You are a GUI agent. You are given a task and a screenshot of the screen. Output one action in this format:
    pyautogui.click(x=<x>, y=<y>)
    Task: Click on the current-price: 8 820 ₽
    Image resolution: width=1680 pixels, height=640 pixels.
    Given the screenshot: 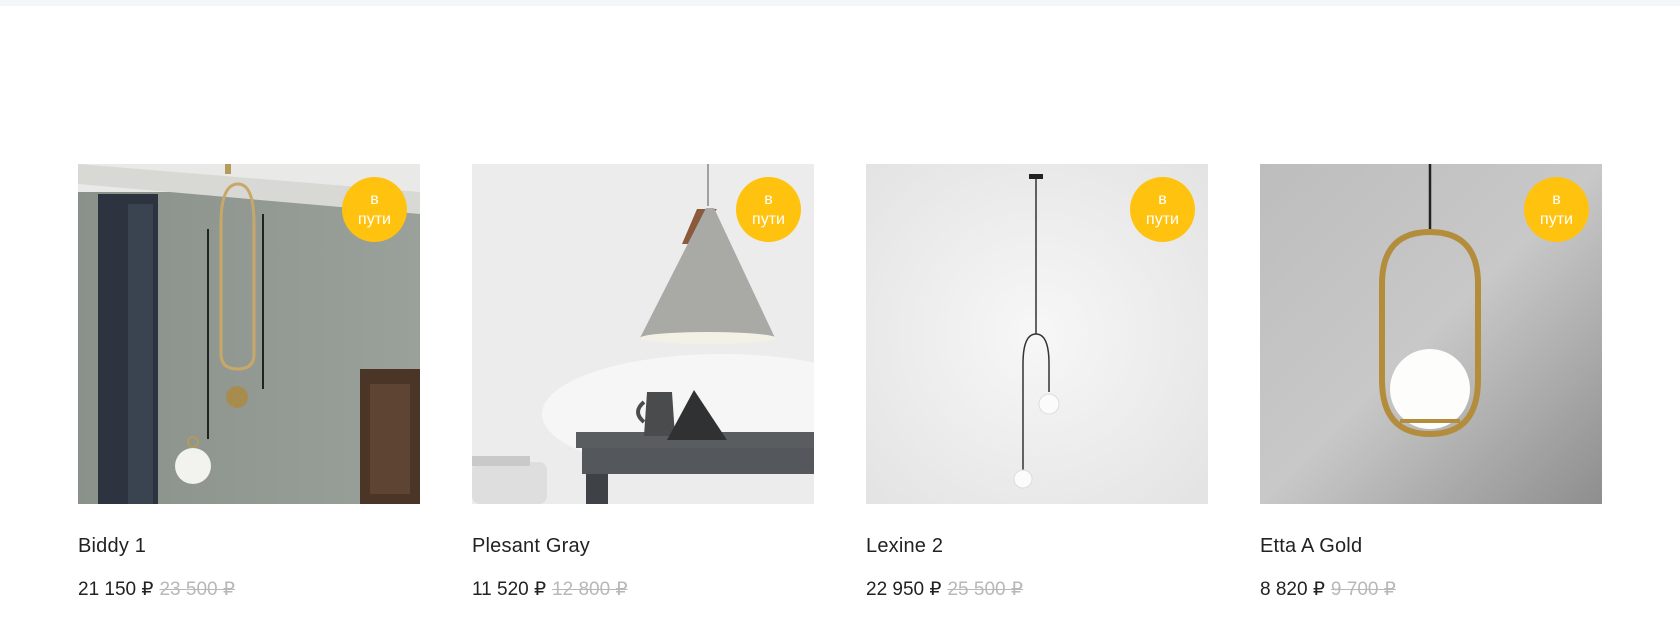 What is the action you would take?
    pyautogui.click(x=1292, y=589)
    